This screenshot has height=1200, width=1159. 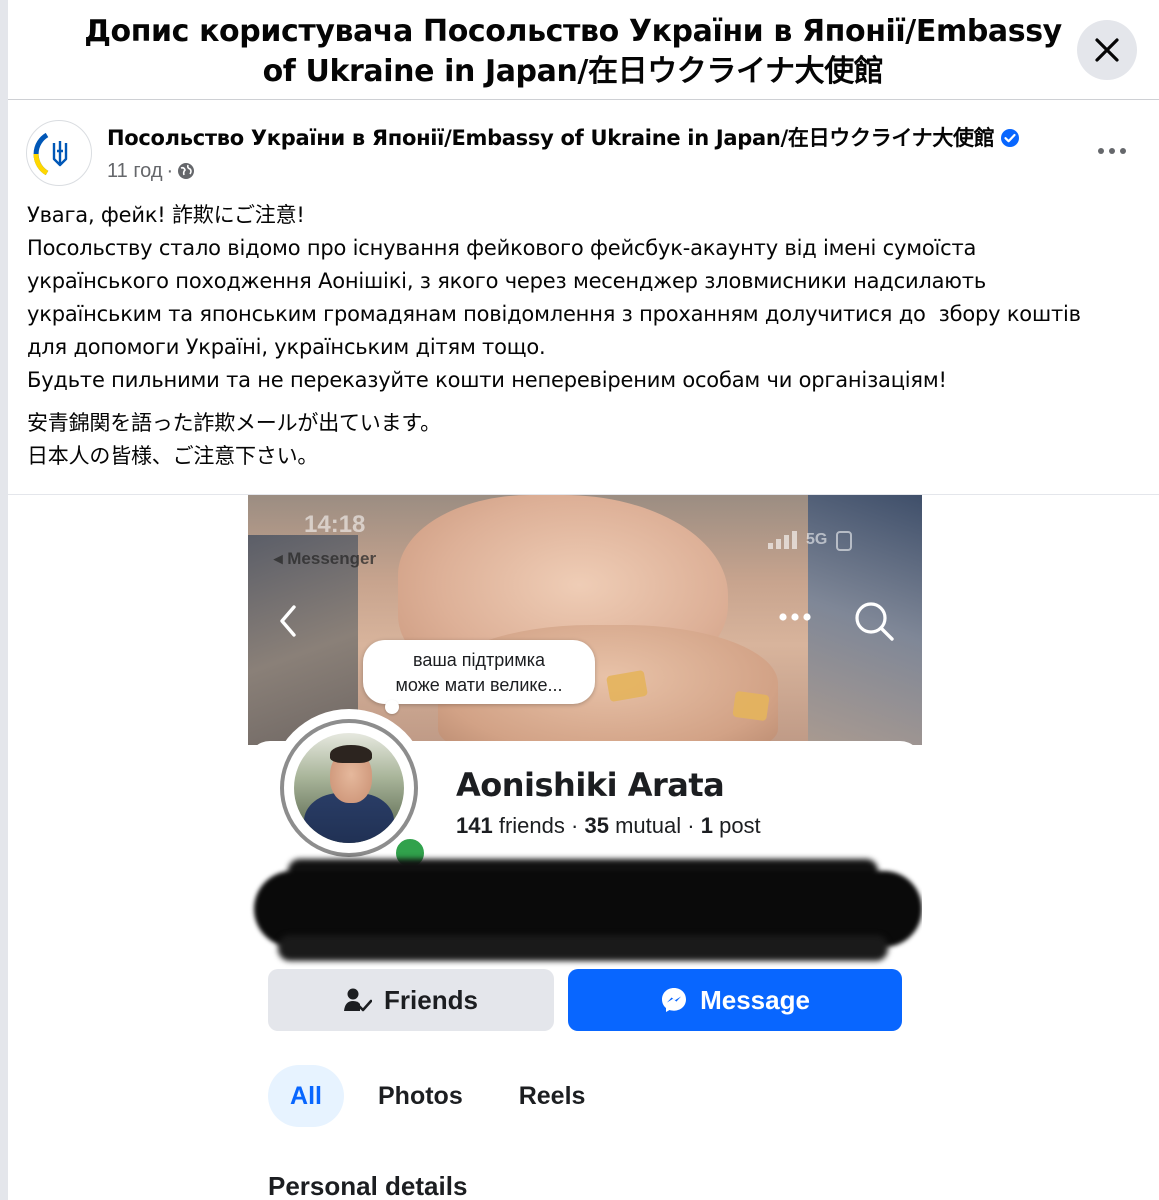 I want to click on globe-icon, so click(x=186, y=171).